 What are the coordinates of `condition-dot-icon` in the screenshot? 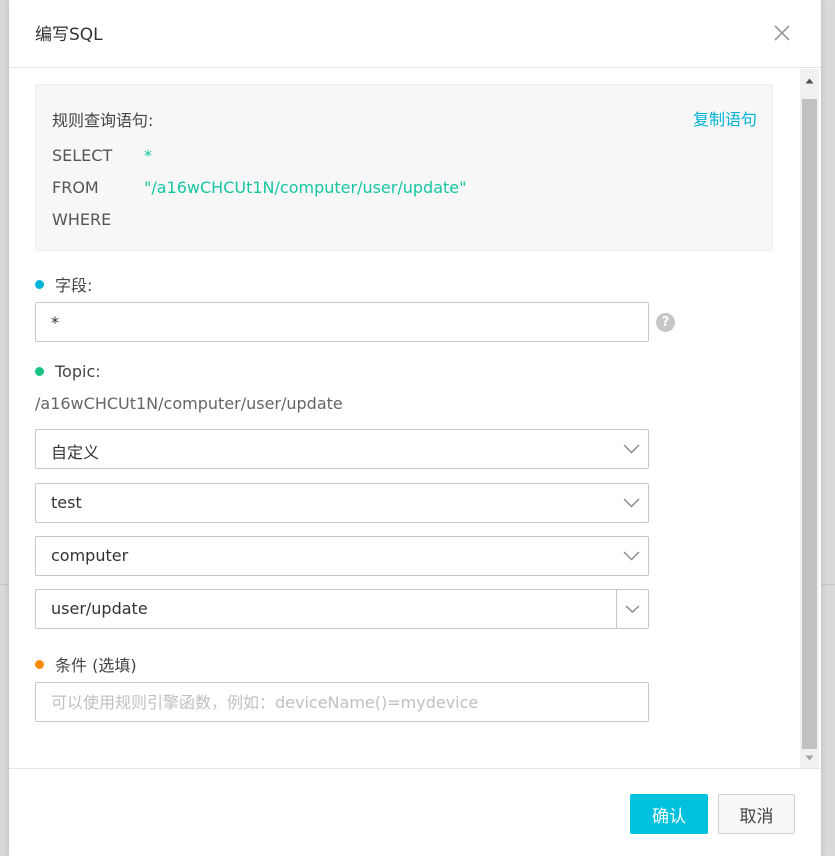 It's located at (39, 664).